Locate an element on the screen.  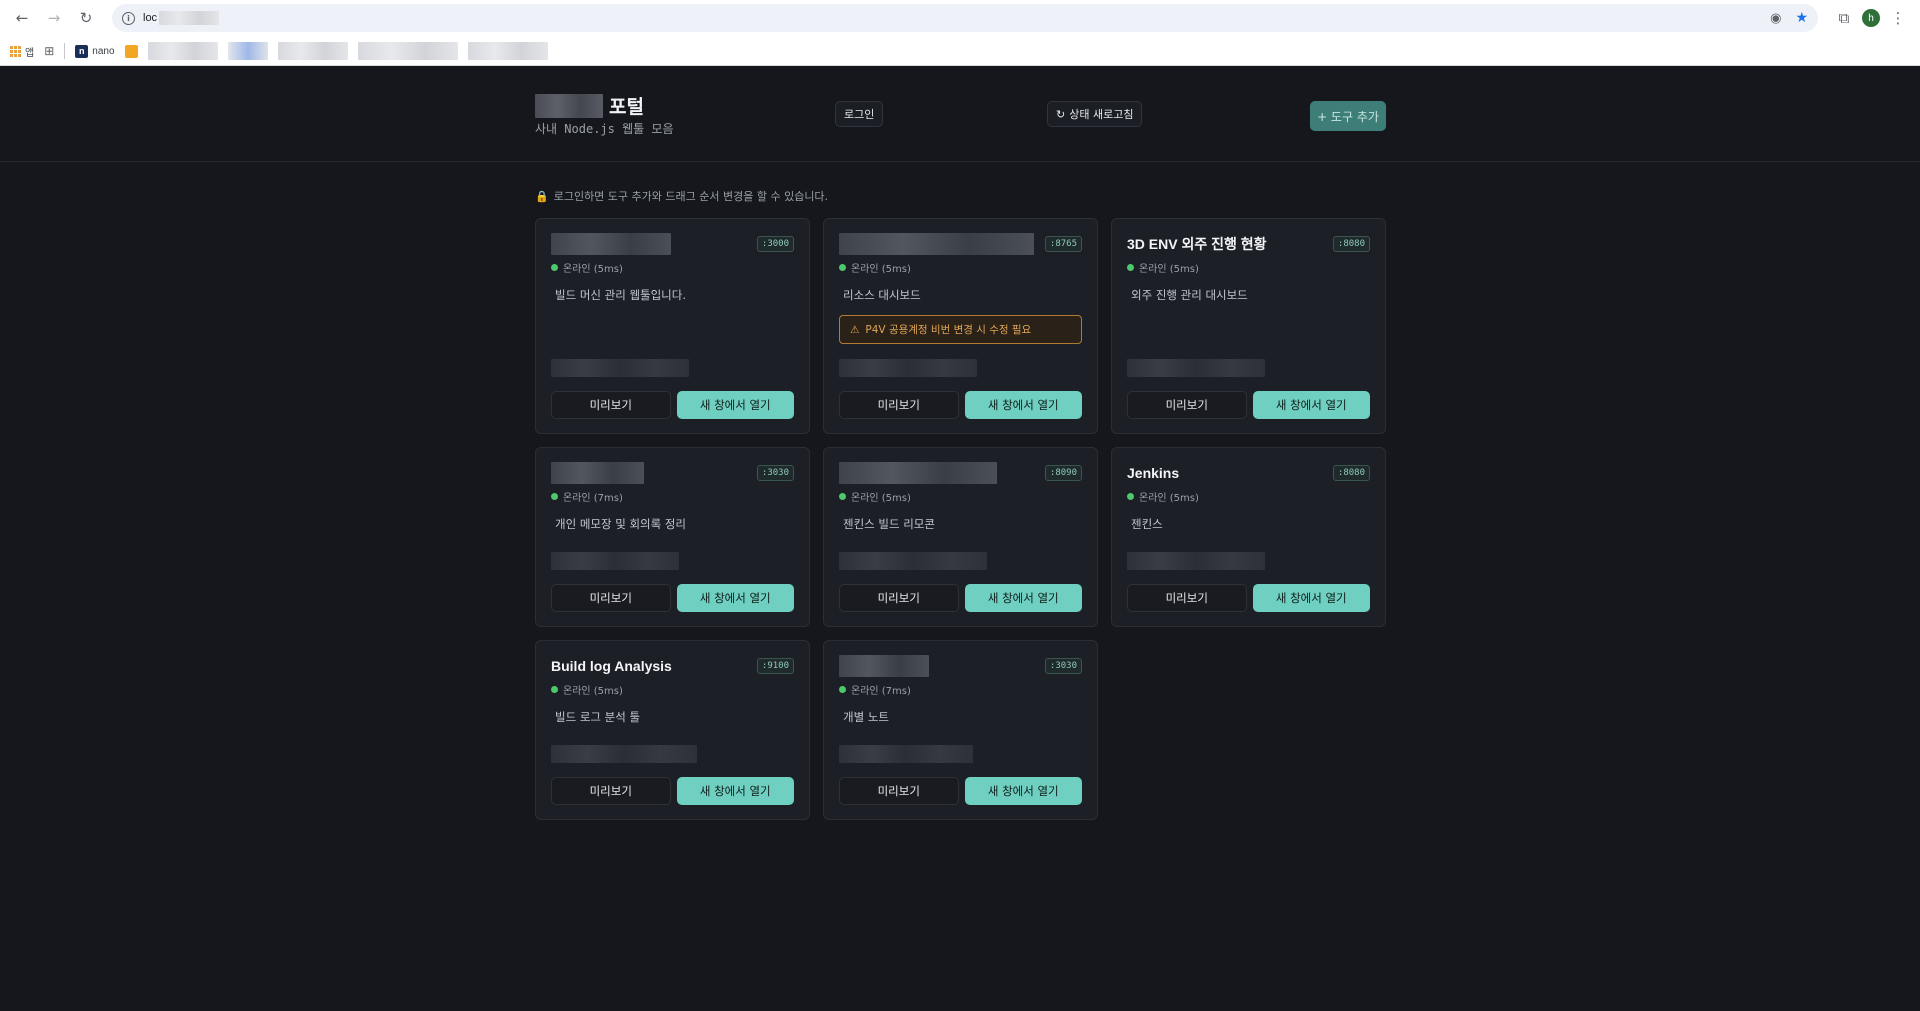
refresh-status-button: ↻ 상태 새로고침 is located at coordinates (1095, 114).